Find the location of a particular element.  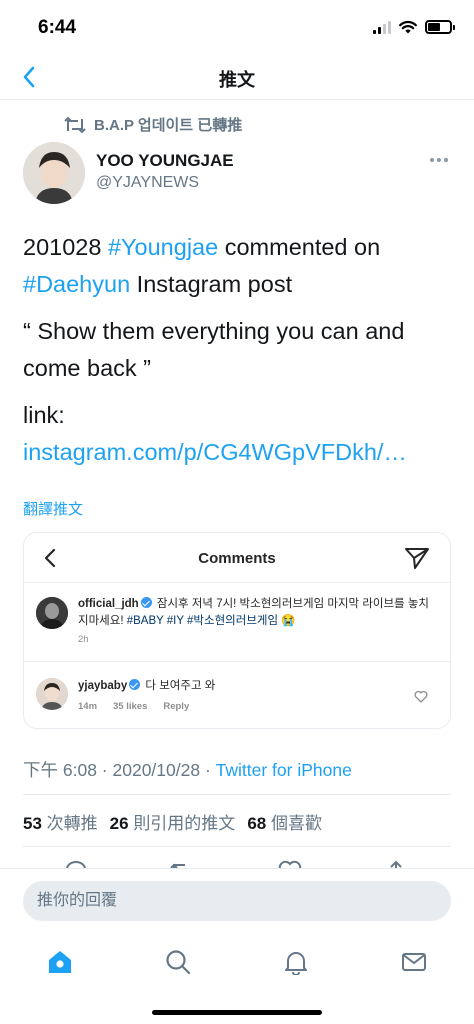

author-handle: @YJAYNEWS is located at coordinates (147, 183).